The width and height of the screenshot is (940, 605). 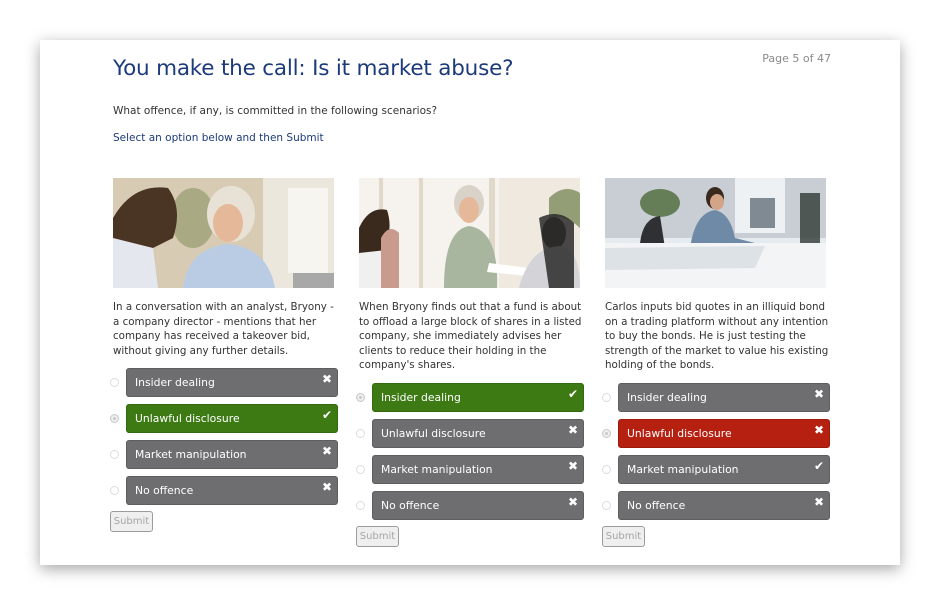 I want to click on option-market-manipulation: Market manipulation ✔, so click(x=724, y=469).